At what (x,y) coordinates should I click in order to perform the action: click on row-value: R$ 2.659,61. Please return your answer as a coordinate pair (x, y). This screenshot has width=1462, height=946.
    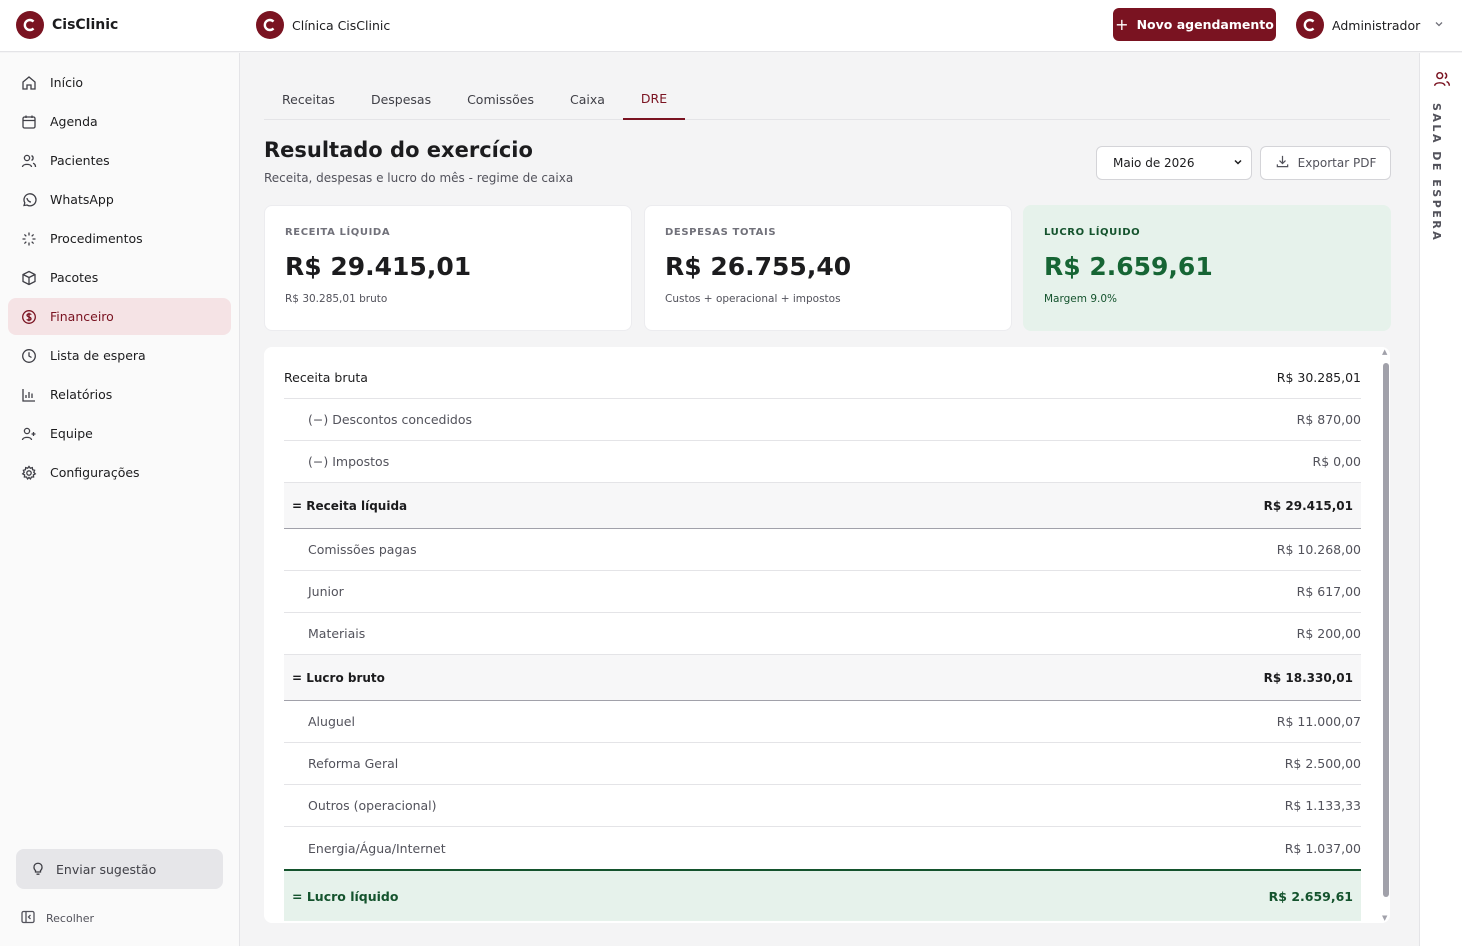
    Looking at the image, I should click on (1310, 896).